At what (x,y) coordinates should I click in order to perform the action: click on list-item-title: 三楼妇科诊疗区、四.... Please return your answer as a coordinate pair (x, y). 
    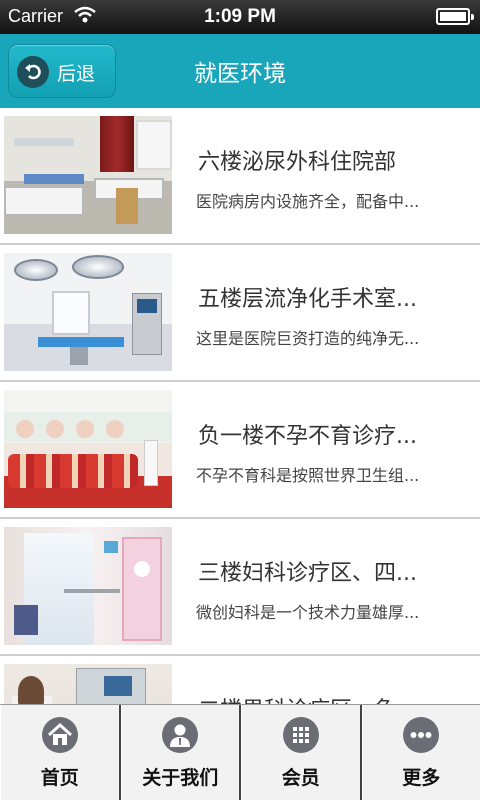
    Looking at the image, I should click on (307, 573).